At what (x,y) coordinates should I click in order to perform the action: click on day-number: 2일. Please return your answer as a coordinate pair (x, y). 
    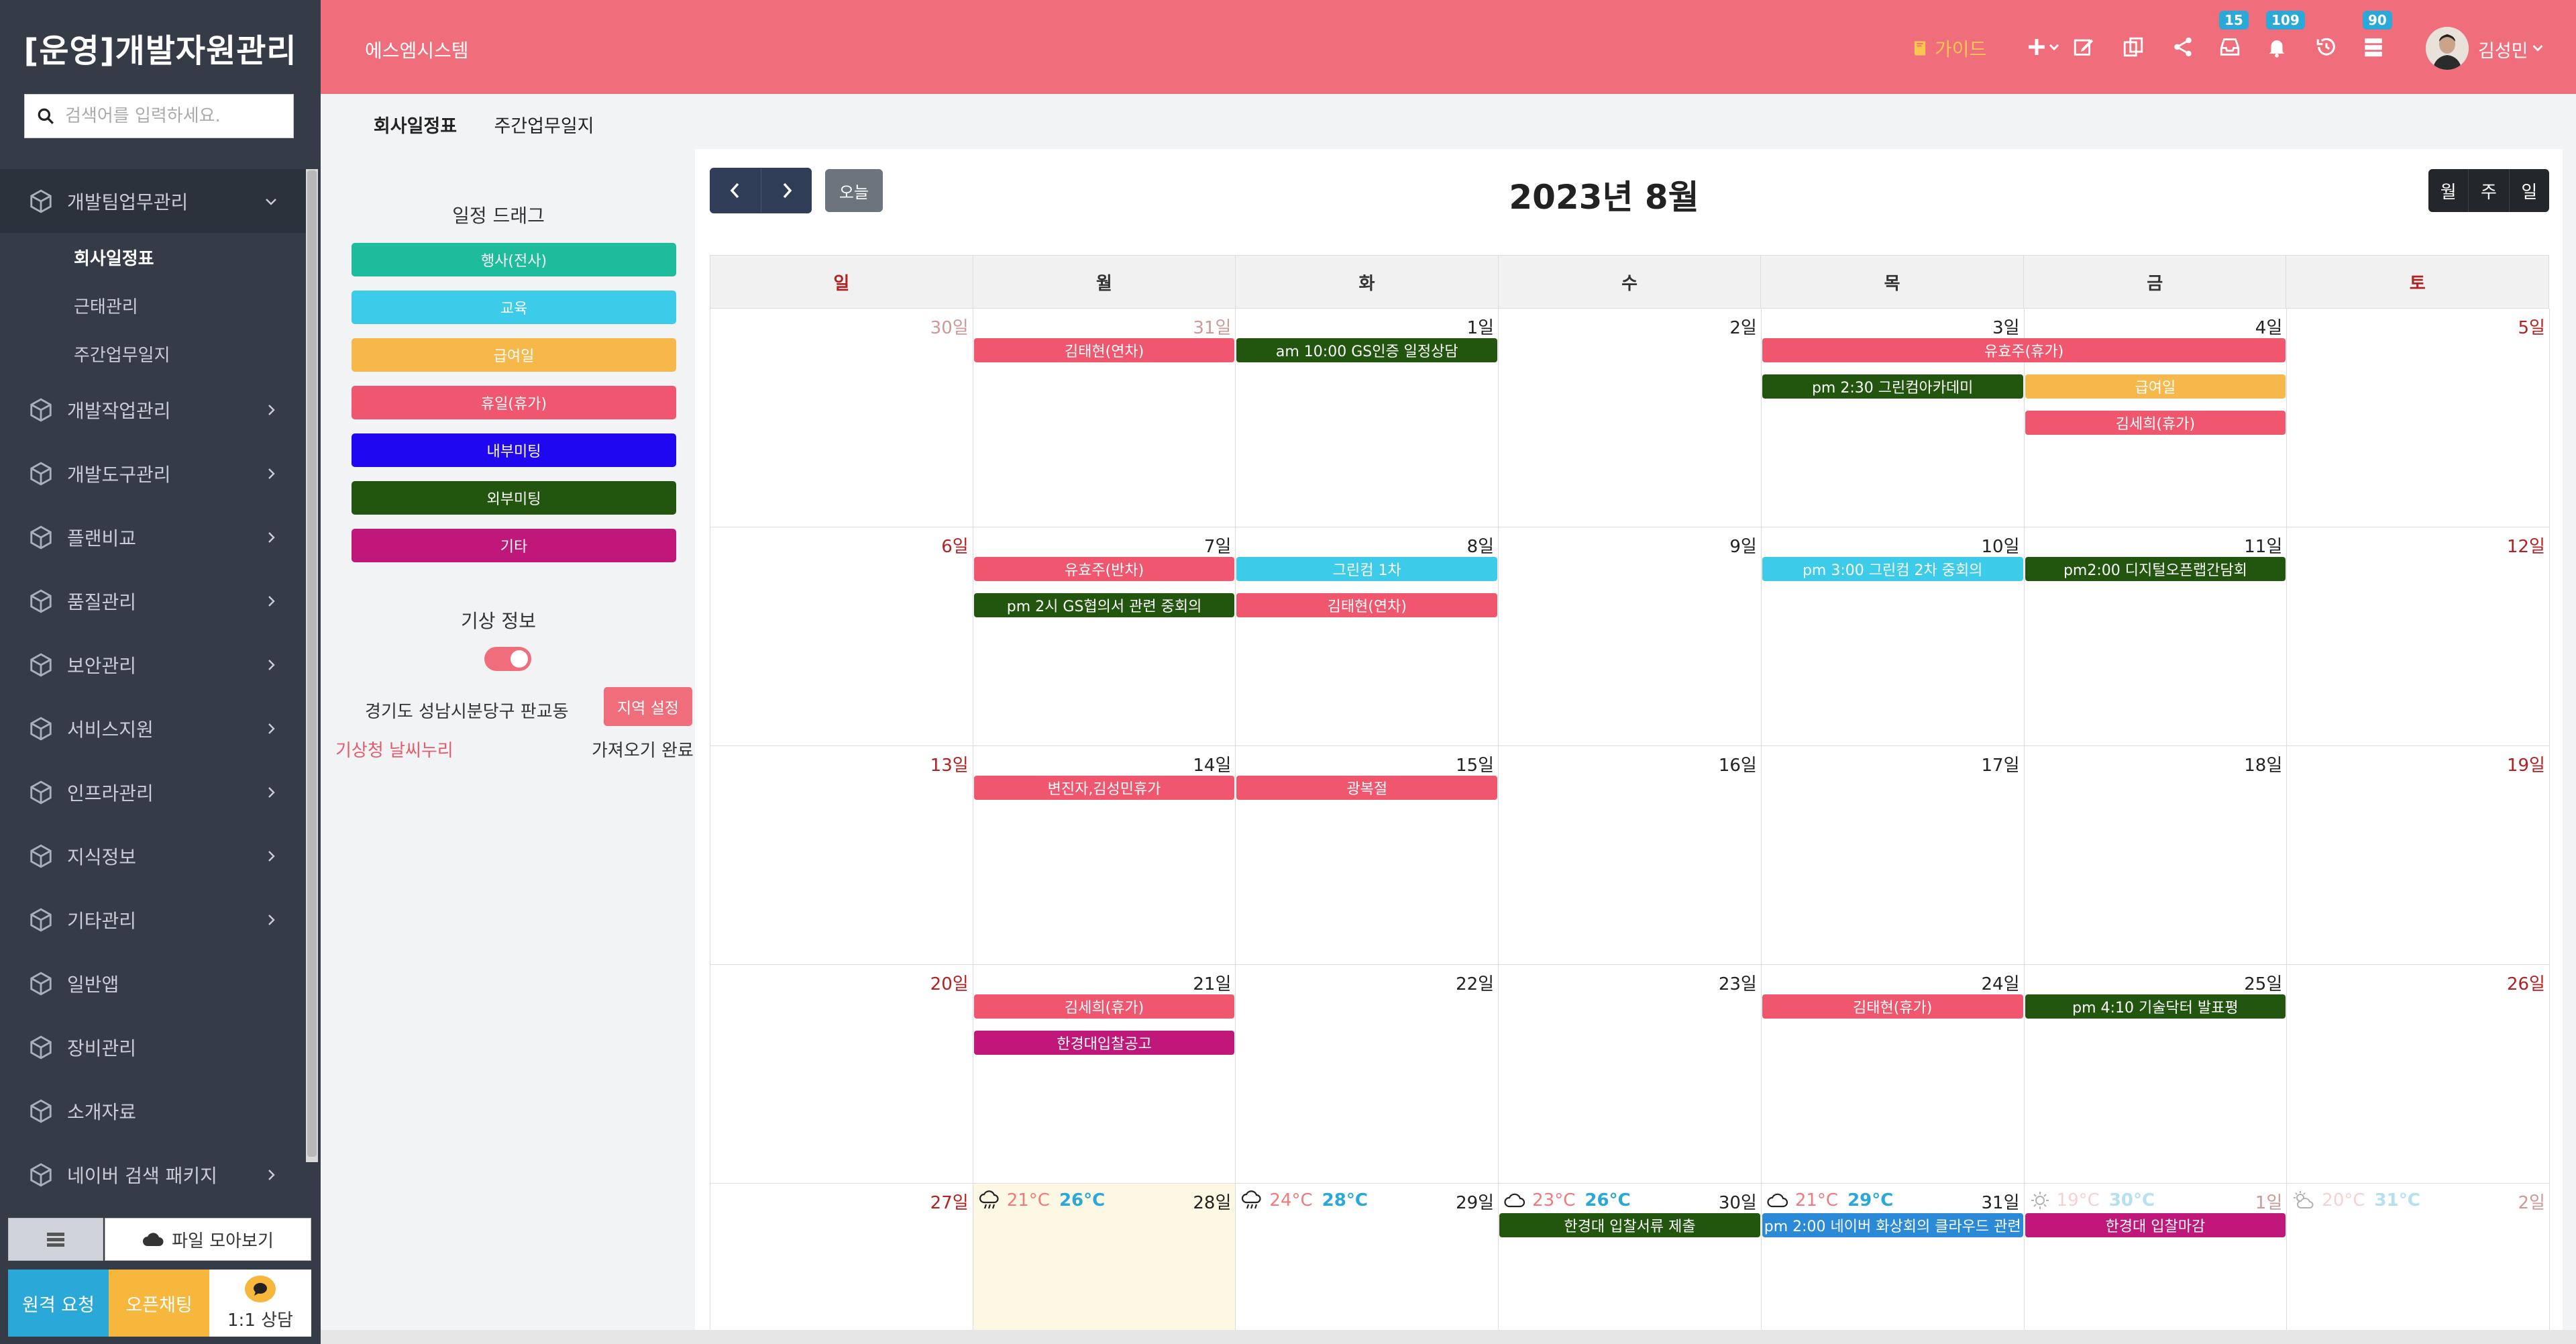
    Looking at the image, I should click on (1742, 326).